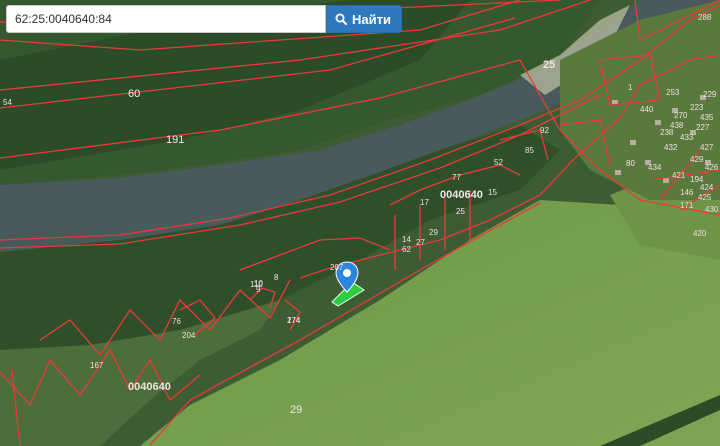 The height and width of the screenshot is (446, 720). What do you see at coordinates (687, 137) in the screenshot?
I see `svg-text: 433` at bounding box center [687, 137].